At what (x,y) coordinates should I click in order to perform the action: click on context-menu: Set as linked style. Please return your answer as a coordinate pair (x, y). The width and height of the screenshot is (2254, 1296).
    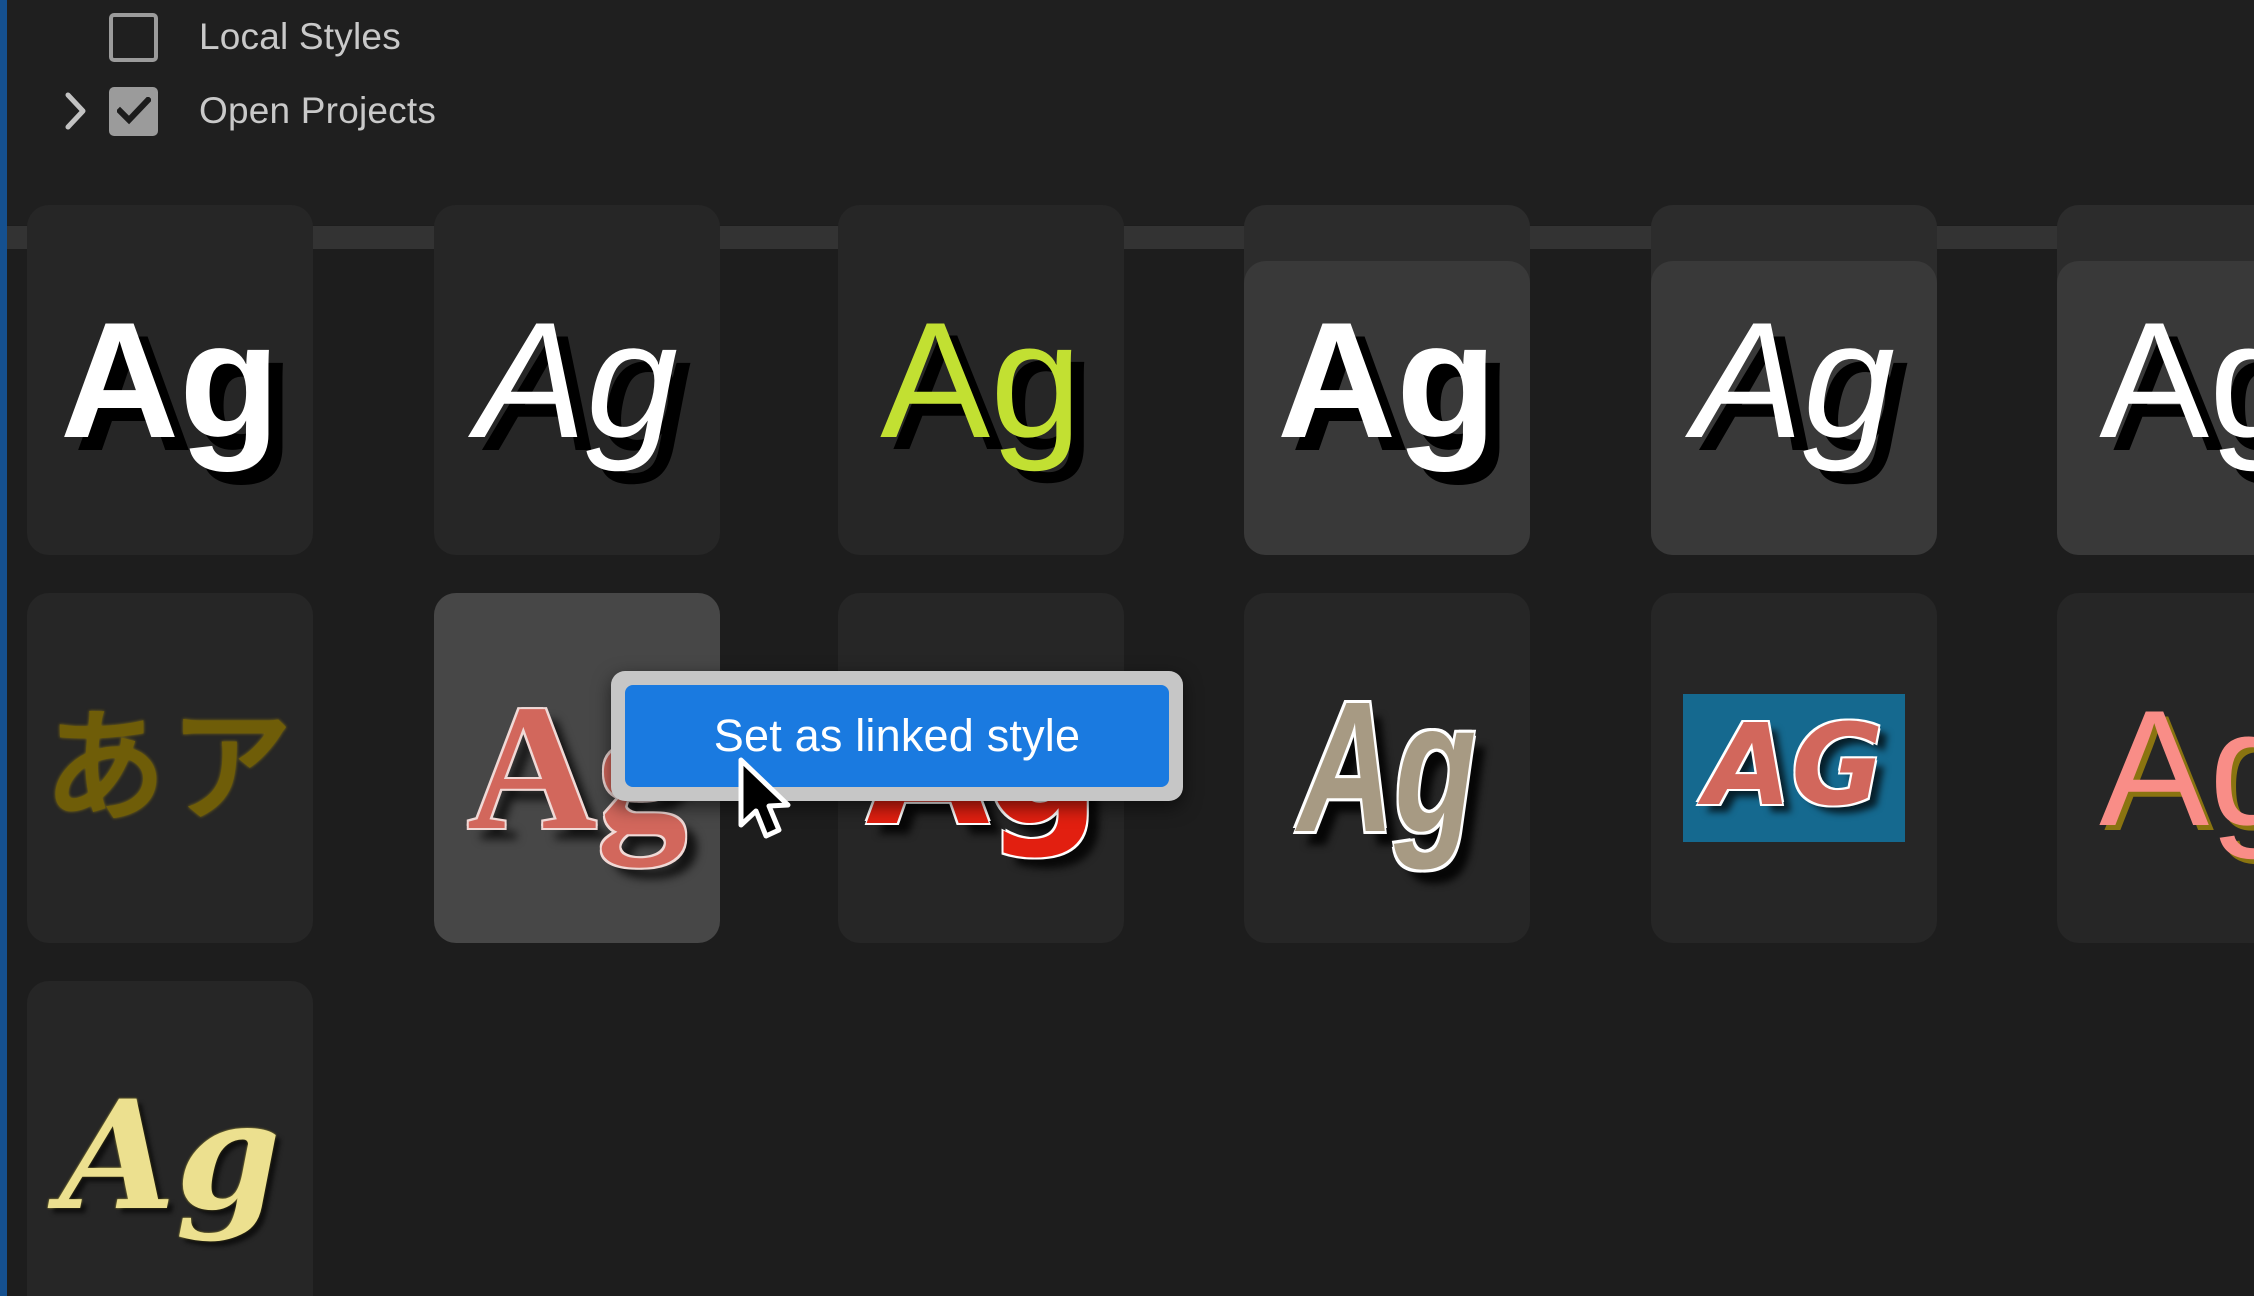
    Looking at the image, I should click on (897, 736).